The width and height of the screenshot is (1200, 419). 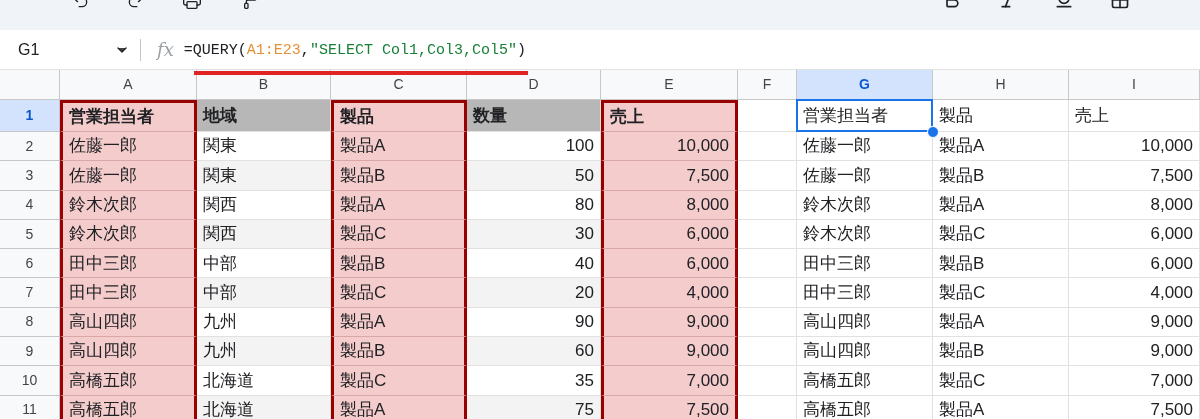 What do you see at coordinates (534, 147) in the screenshot?
I see `table-cell: 100` at bounding box center [534, 147].